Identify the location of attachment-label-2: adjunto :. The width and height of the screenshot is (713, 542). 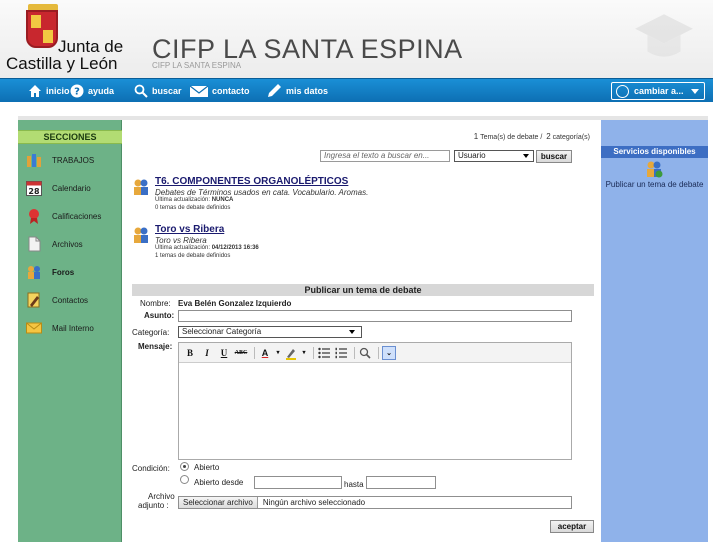
(153, 505).